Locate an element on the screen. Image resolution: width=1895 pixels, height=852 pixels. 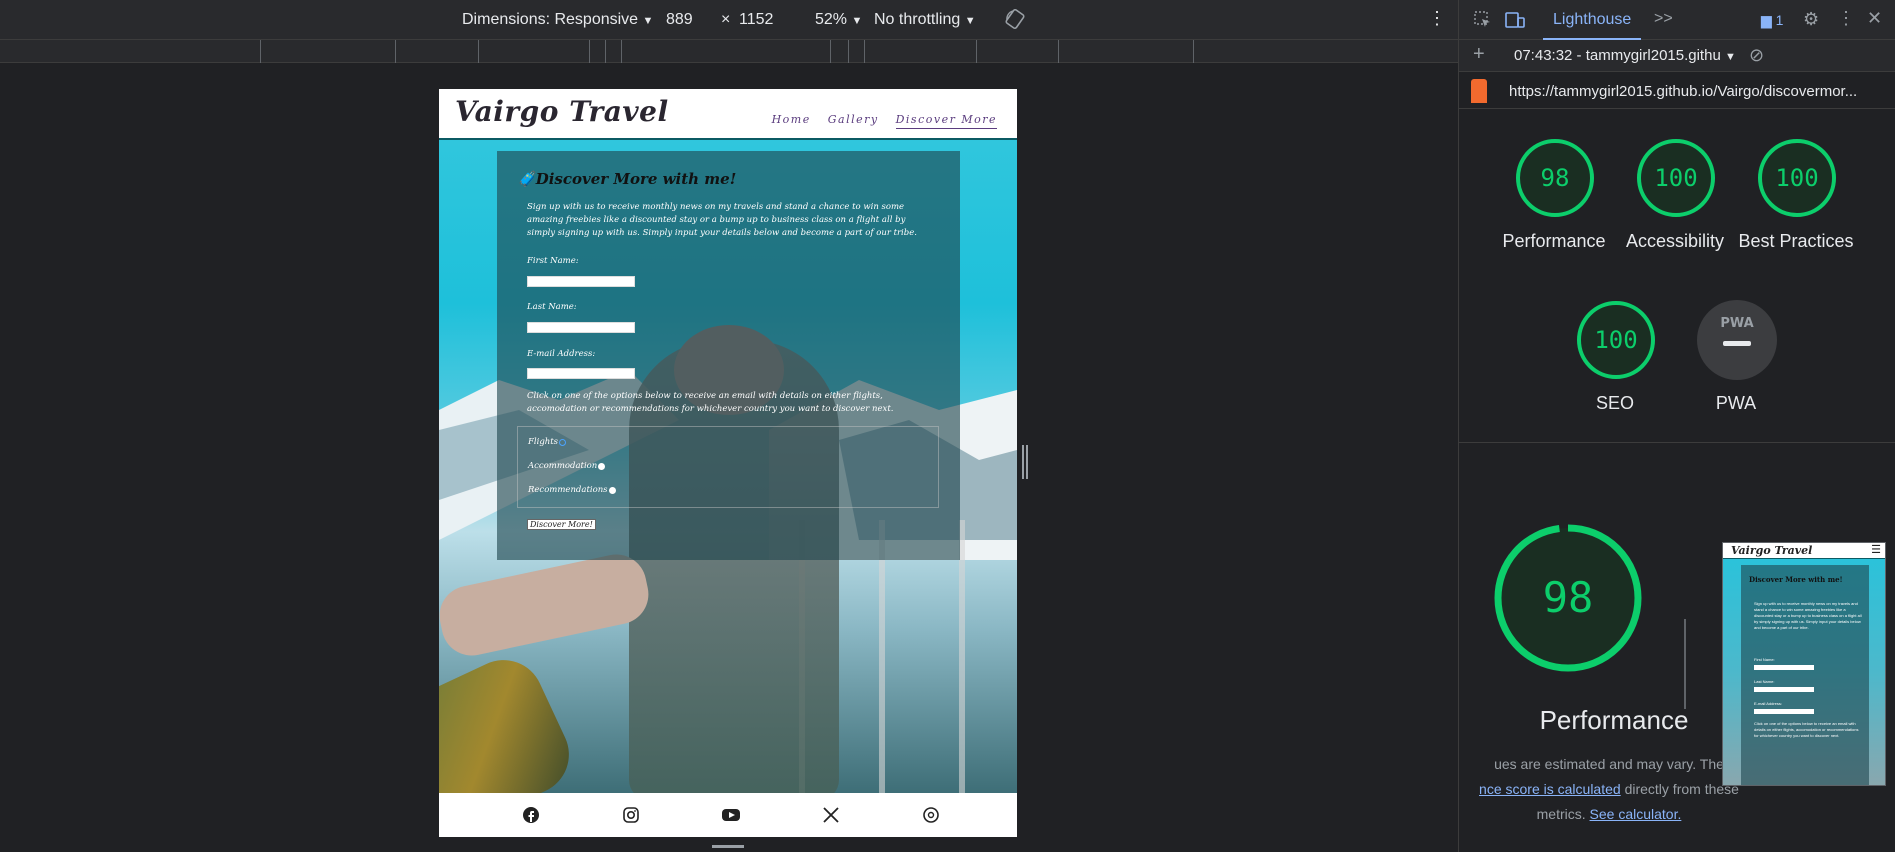
site-logo: Vairgo Travel is located at coordinates (562, 111).